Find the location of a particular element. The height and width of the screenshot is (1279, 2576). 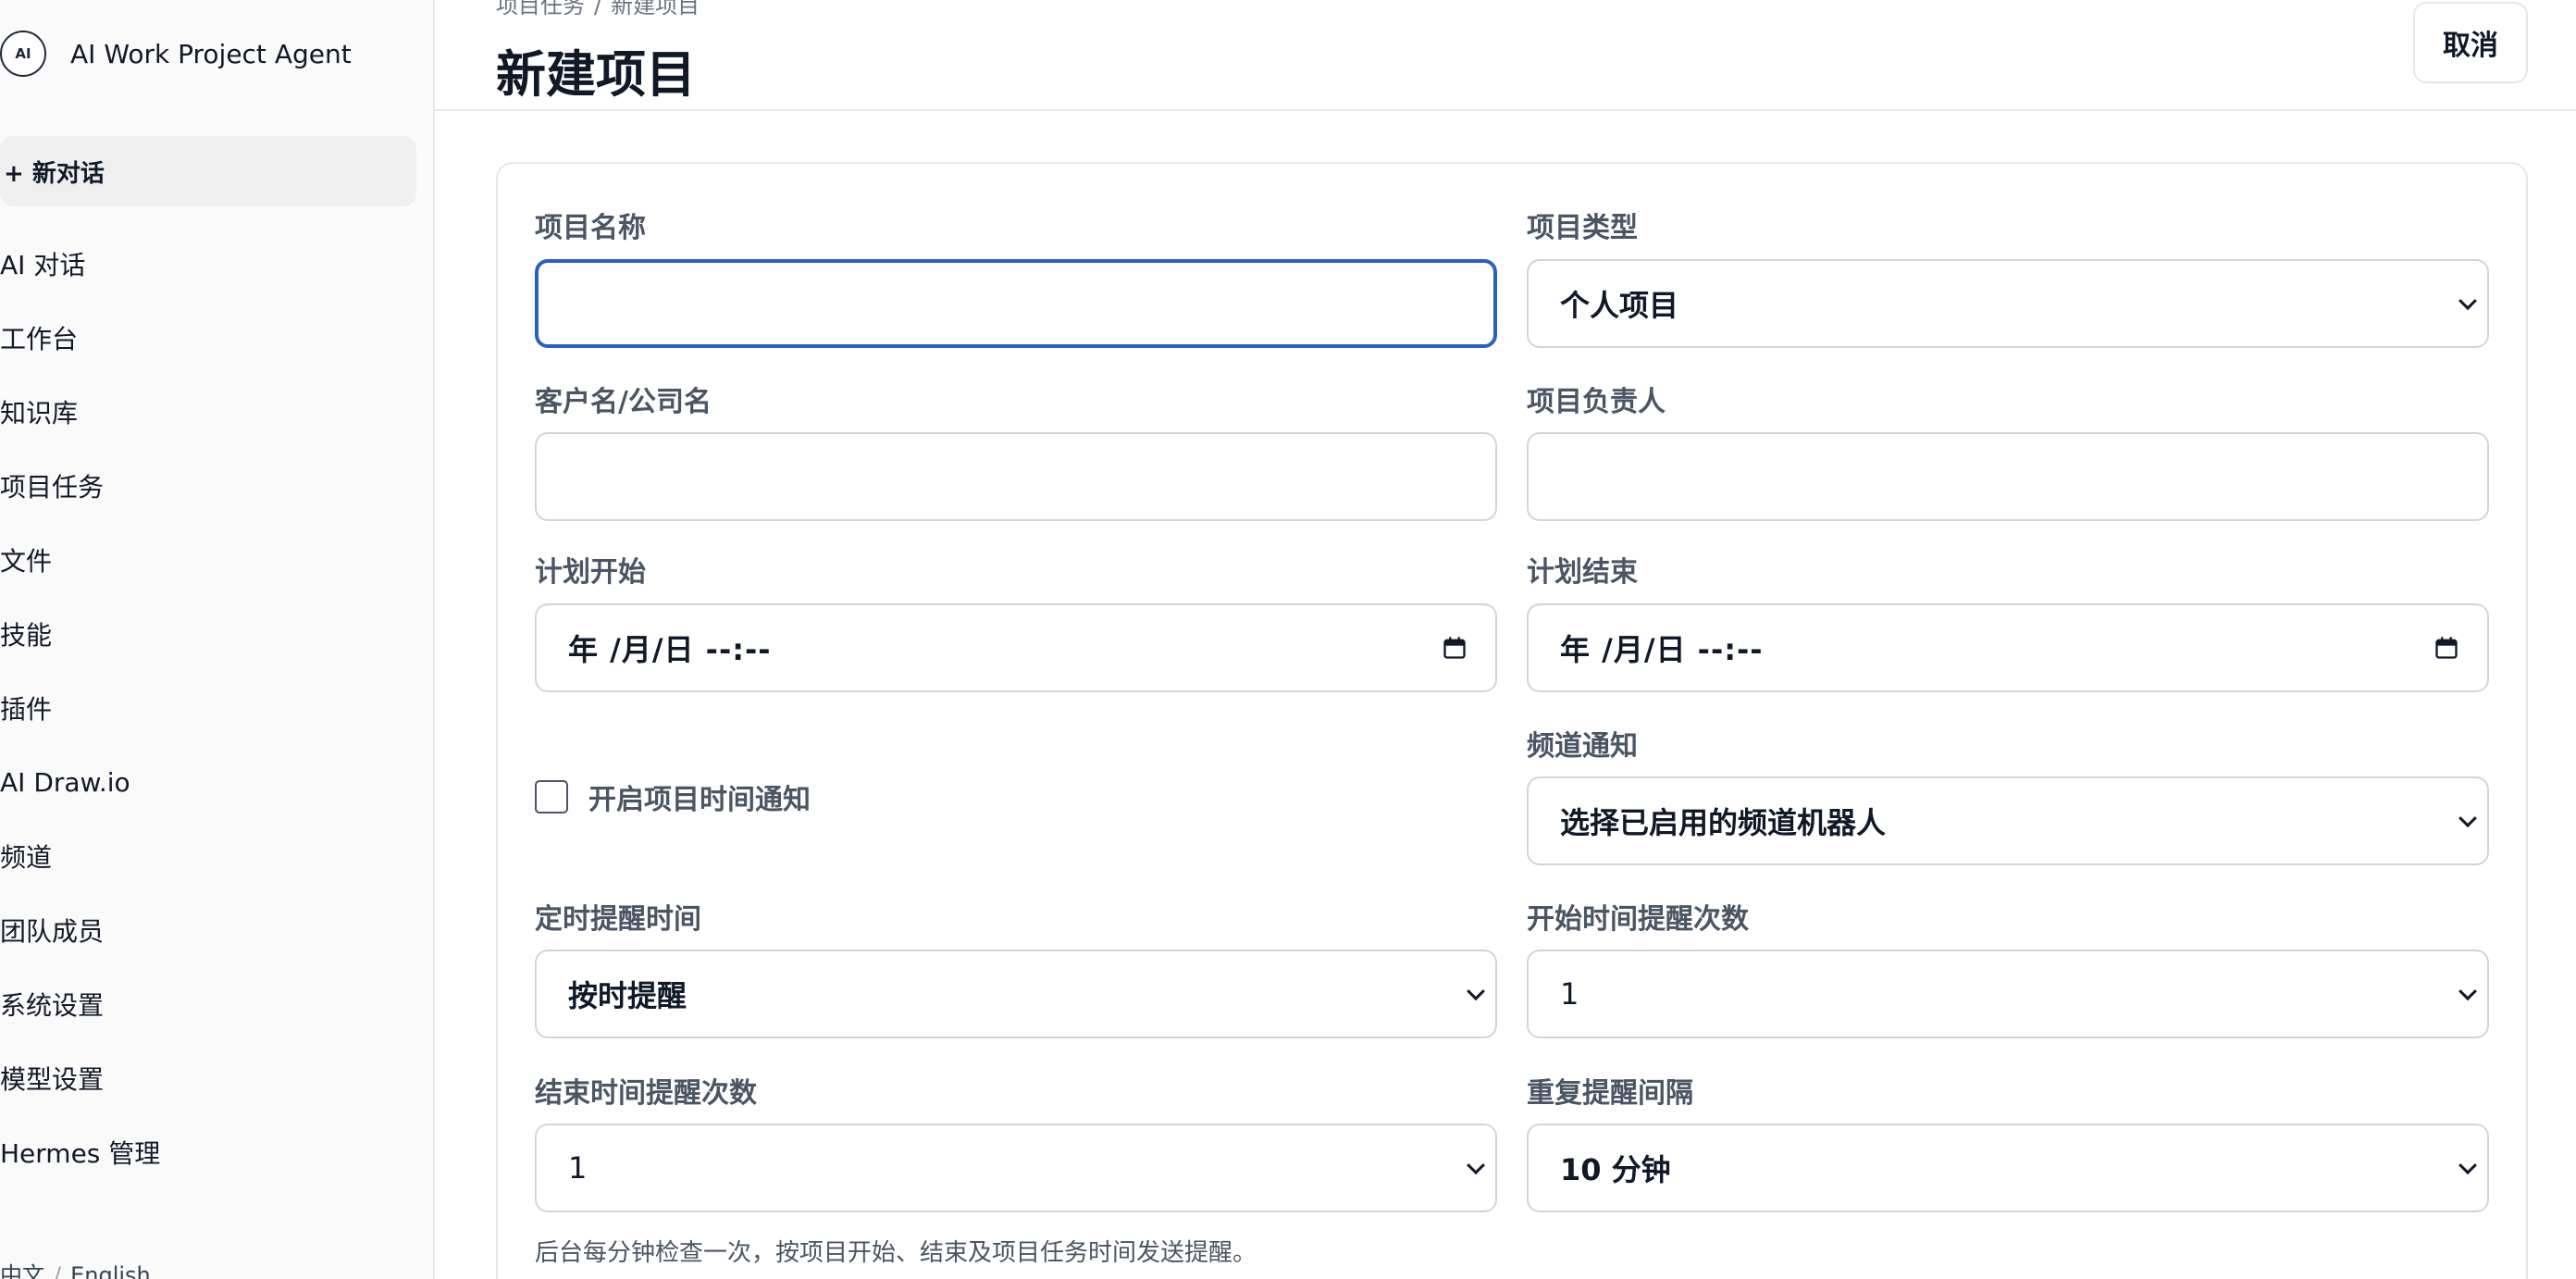

project-owner-label: 项目负责人 is located at coordinates (1596, 402).